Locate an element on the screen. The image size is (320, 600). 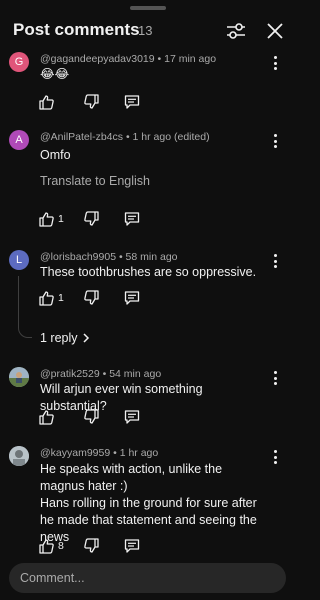
view-replies-button: 1 reply is located at coordinates (65, 338).